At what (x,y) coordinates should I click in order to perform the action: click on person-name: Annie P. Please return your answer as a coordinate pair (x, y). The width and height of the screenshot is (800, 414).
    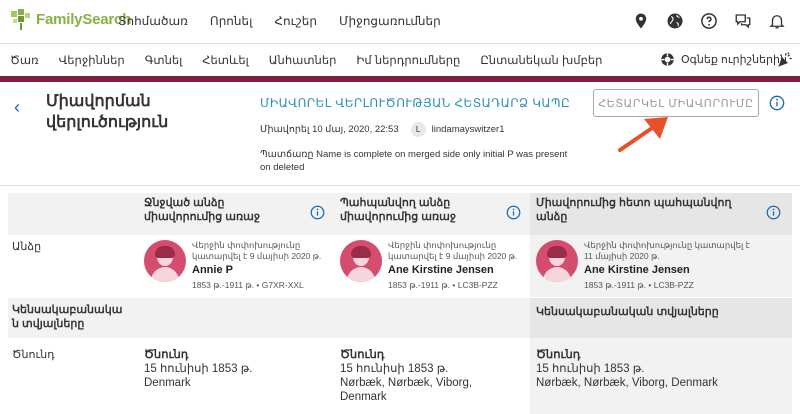
    Looking at the image, I should click on (267, 270).